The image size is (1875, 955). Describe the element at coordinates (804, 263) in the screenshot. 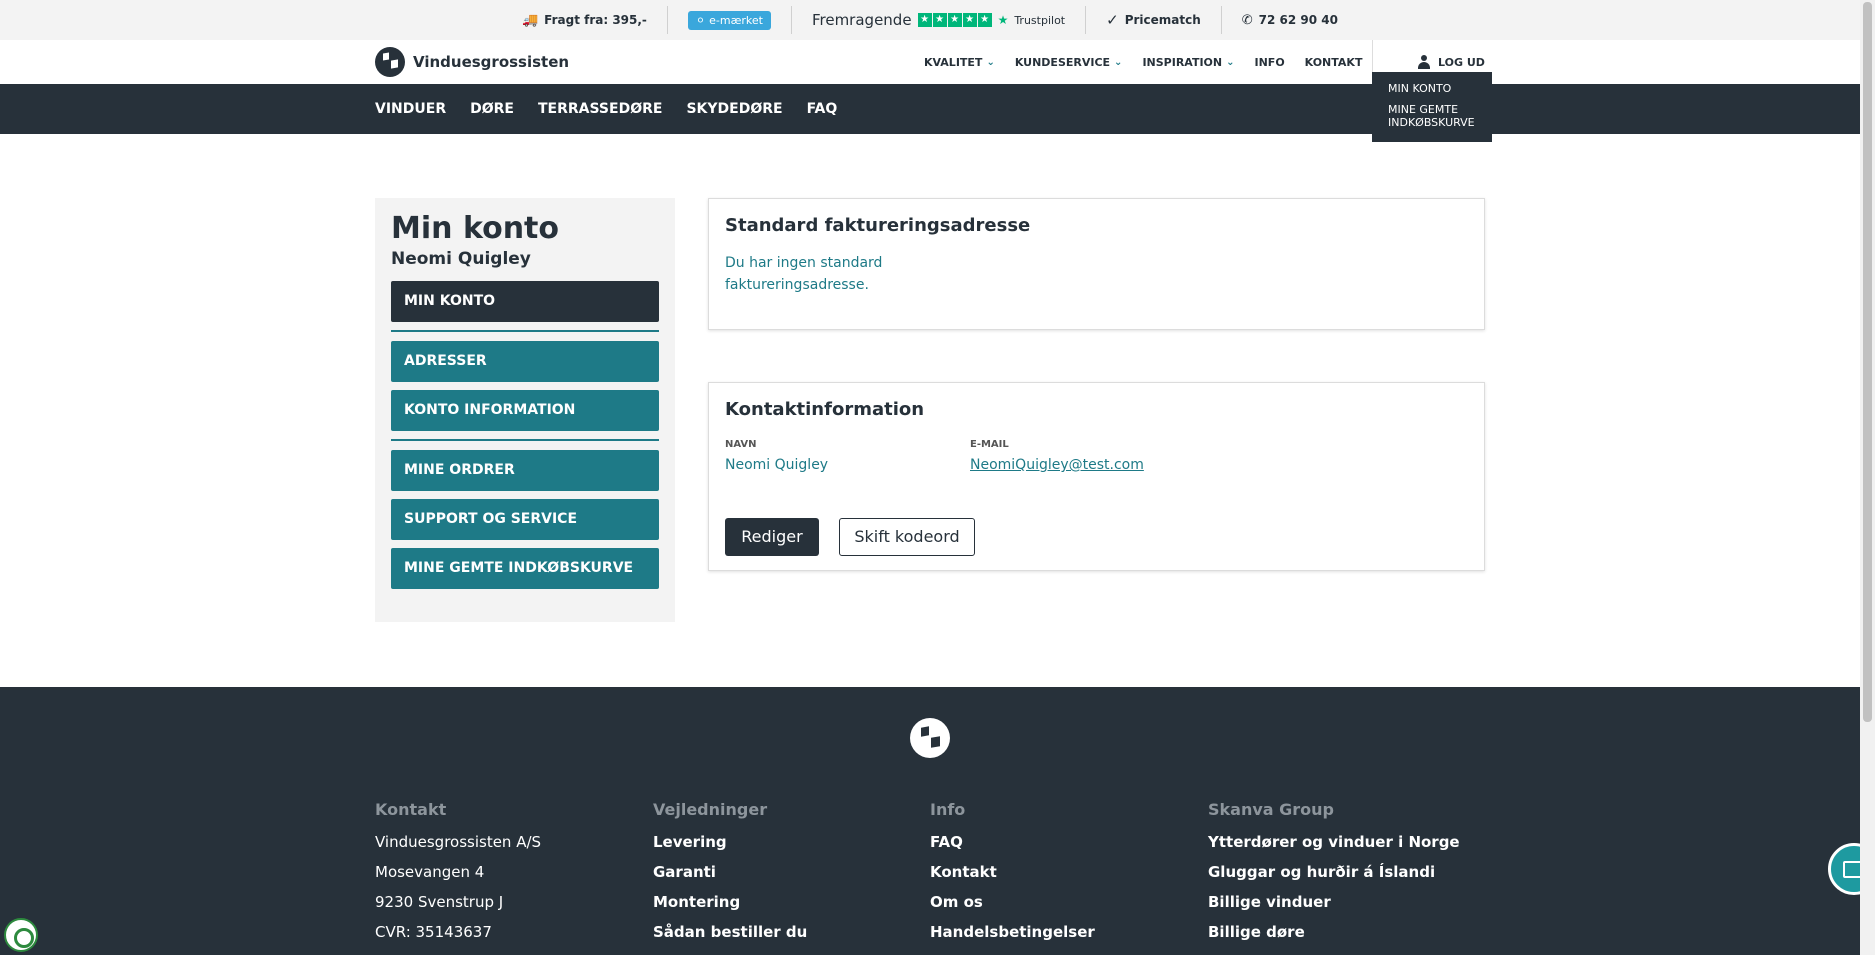

I see `billing-message-line1: Du har ingen standard` at that location.